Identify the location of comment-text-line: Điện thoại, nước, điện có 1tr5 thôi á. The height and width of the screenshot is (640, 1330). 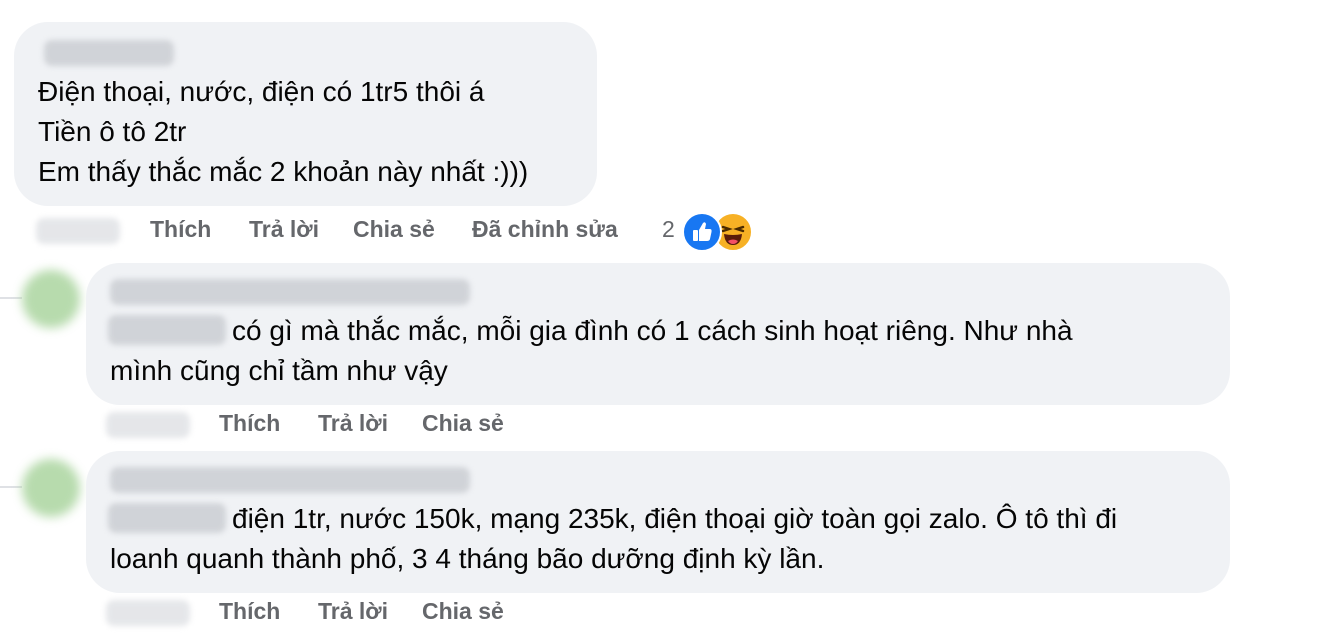
(261, 91).